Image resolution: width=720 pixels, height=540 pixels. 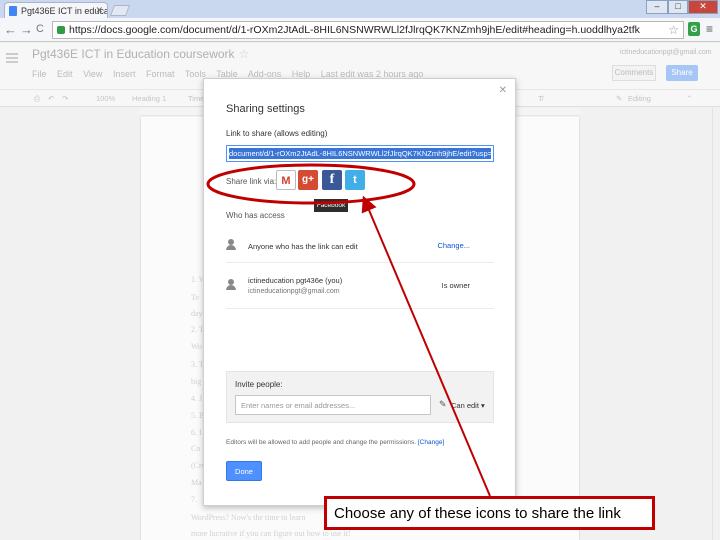 What do you see at coordinates (231, 285) in the screenshot?
I see `person-icon` at bounding box center [231, 285].